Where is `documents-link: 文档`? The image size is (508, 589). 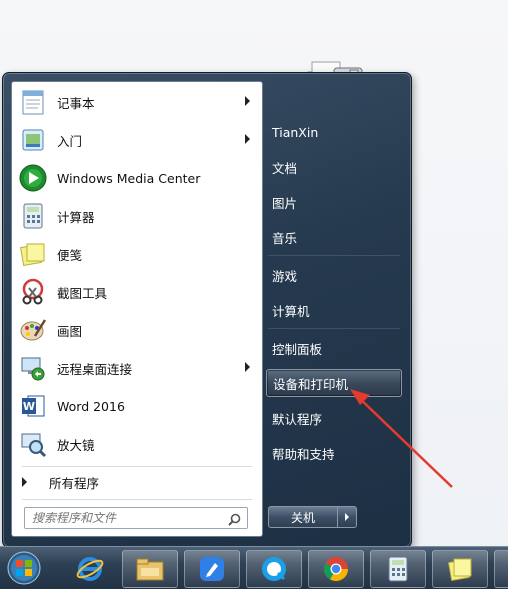
documents-link: 文档 is located at coordinates (334, 167).